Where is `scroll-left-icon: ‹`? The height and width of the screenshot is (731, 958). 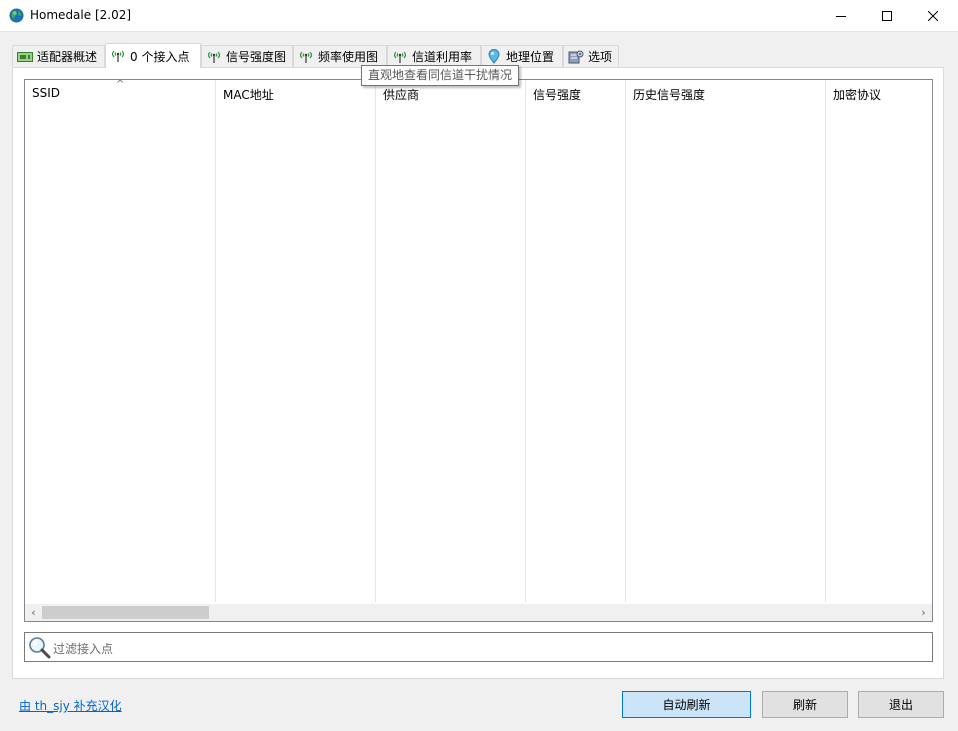
scroll-left-icon: ‹ is located at coordinates (33, 612).